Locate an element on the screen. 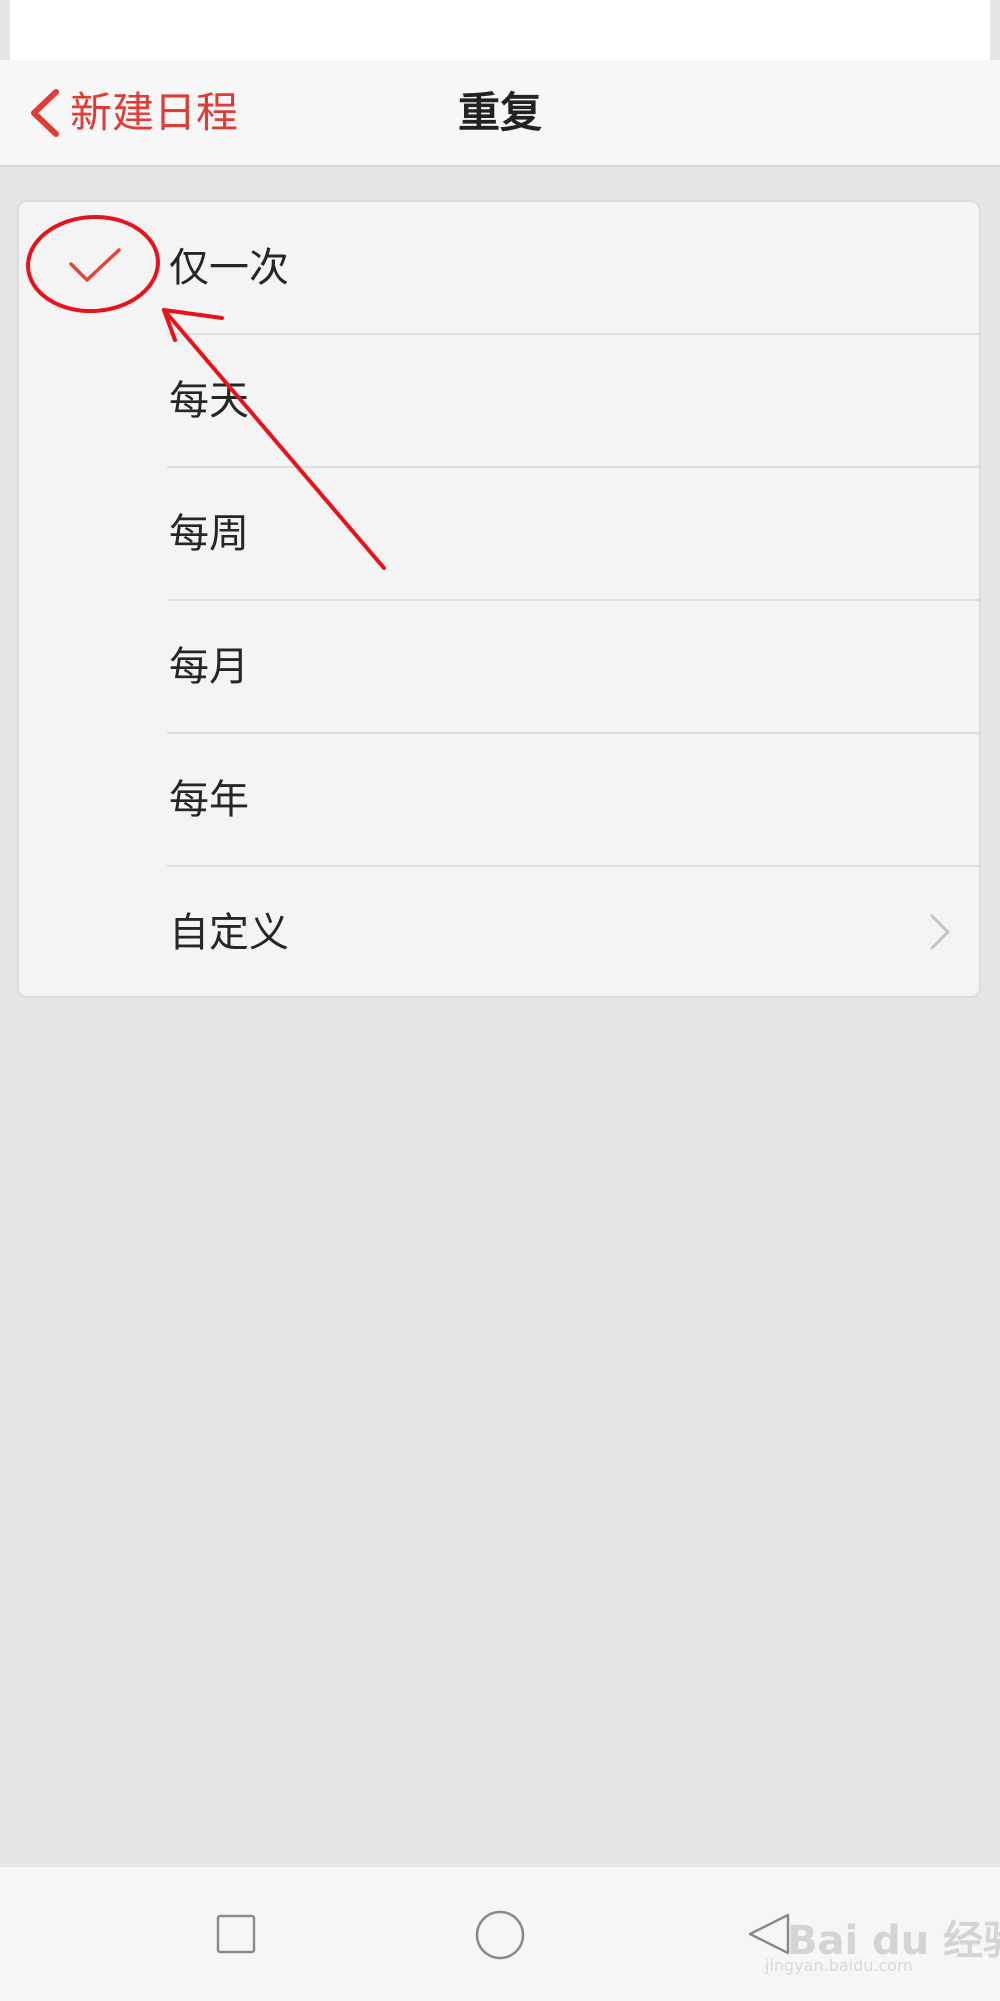  recent-apps-button is located at coordinates (236, 1934).